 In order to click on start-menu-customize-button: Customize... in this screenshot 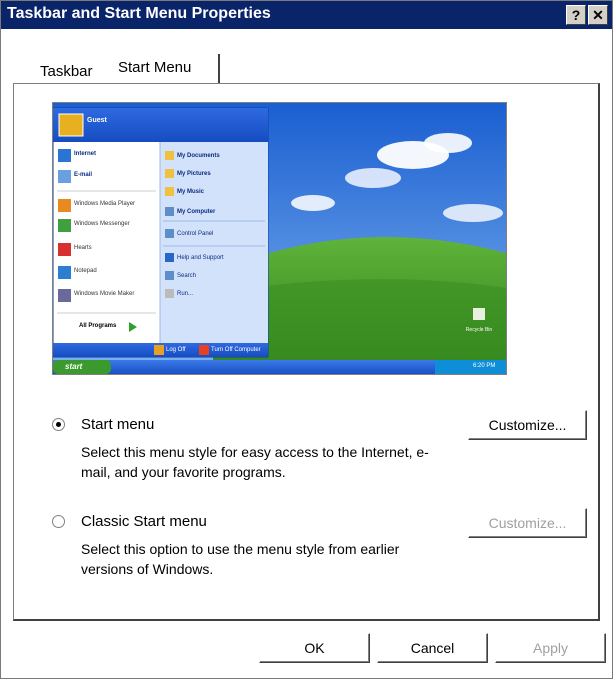, I will do `click(527, 425)`.